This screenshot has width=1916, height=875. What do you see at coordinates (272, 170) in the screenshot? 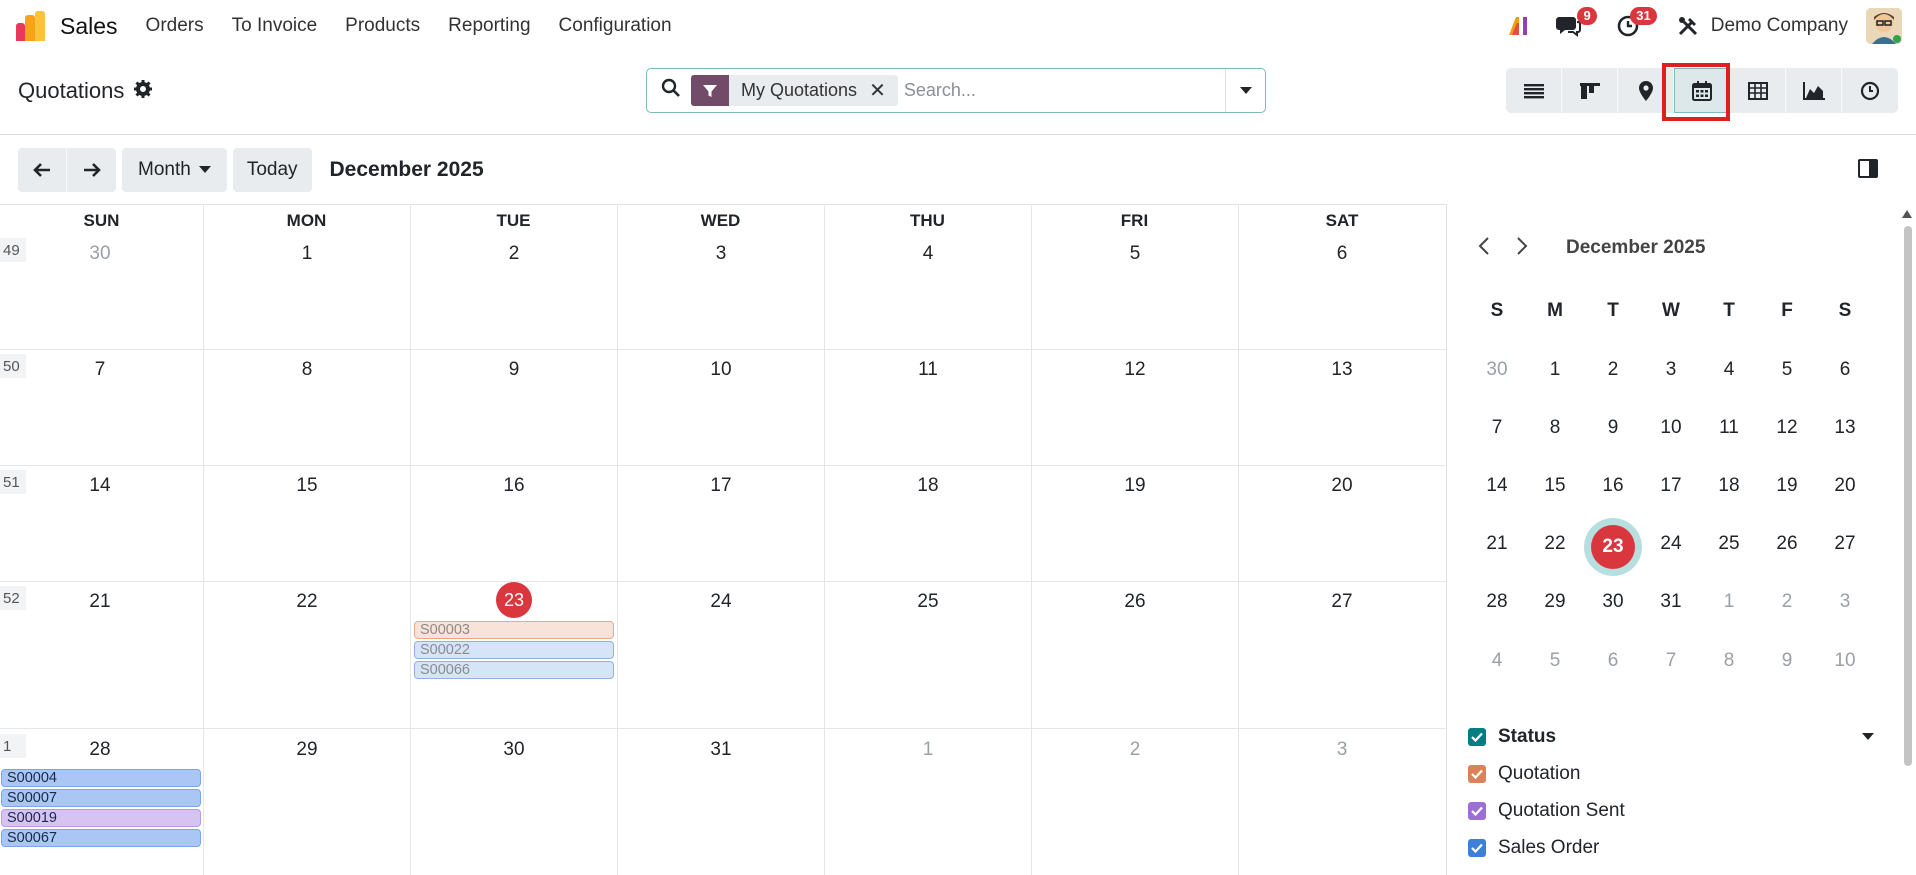
I see `today-button: Today` at bounding box center [272, 170].